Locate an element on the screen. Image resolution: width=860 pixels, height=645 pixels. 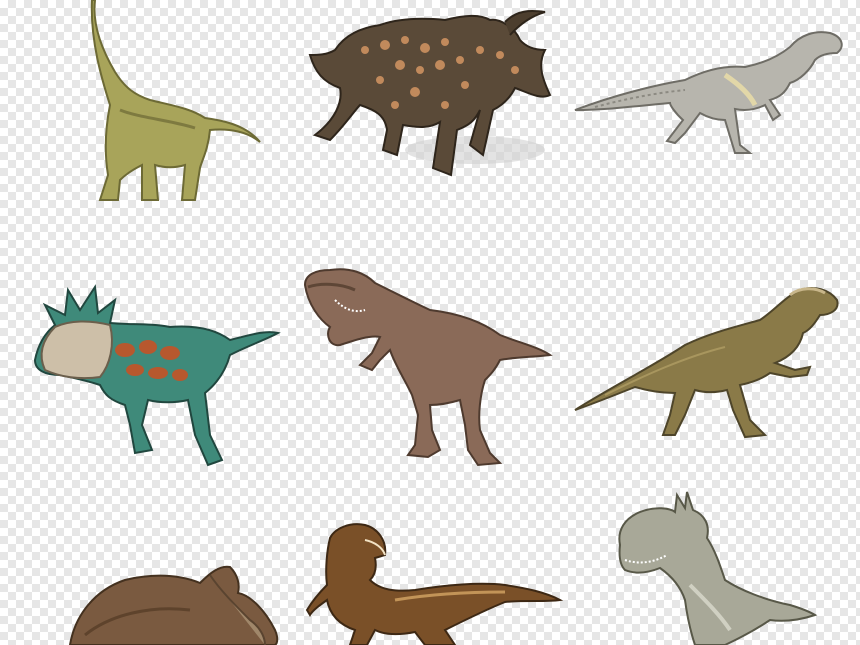
triceratops-illustration is located at coordinates (173, 605).